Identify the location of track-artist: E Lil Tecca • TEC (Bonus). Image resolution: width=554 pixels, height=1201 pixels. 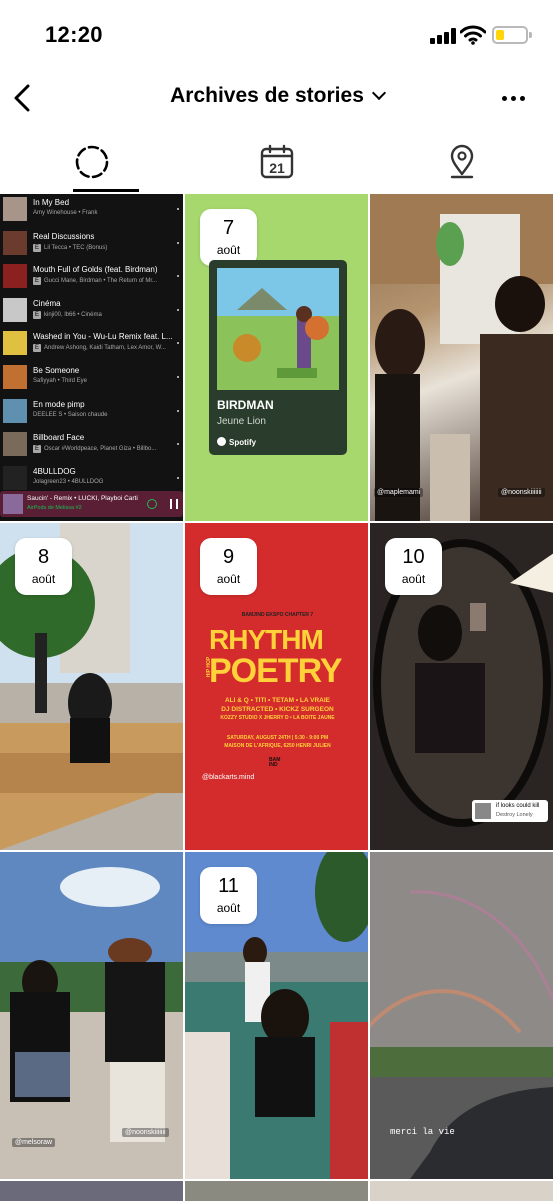
(70, 247).